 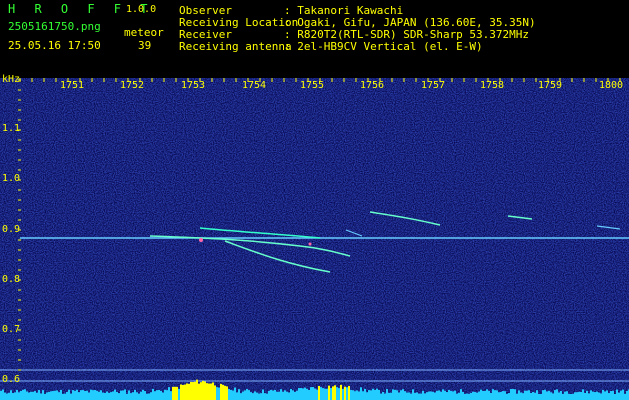 I want to click on y-axis-unit: kHz, so click(x=11, y=79).